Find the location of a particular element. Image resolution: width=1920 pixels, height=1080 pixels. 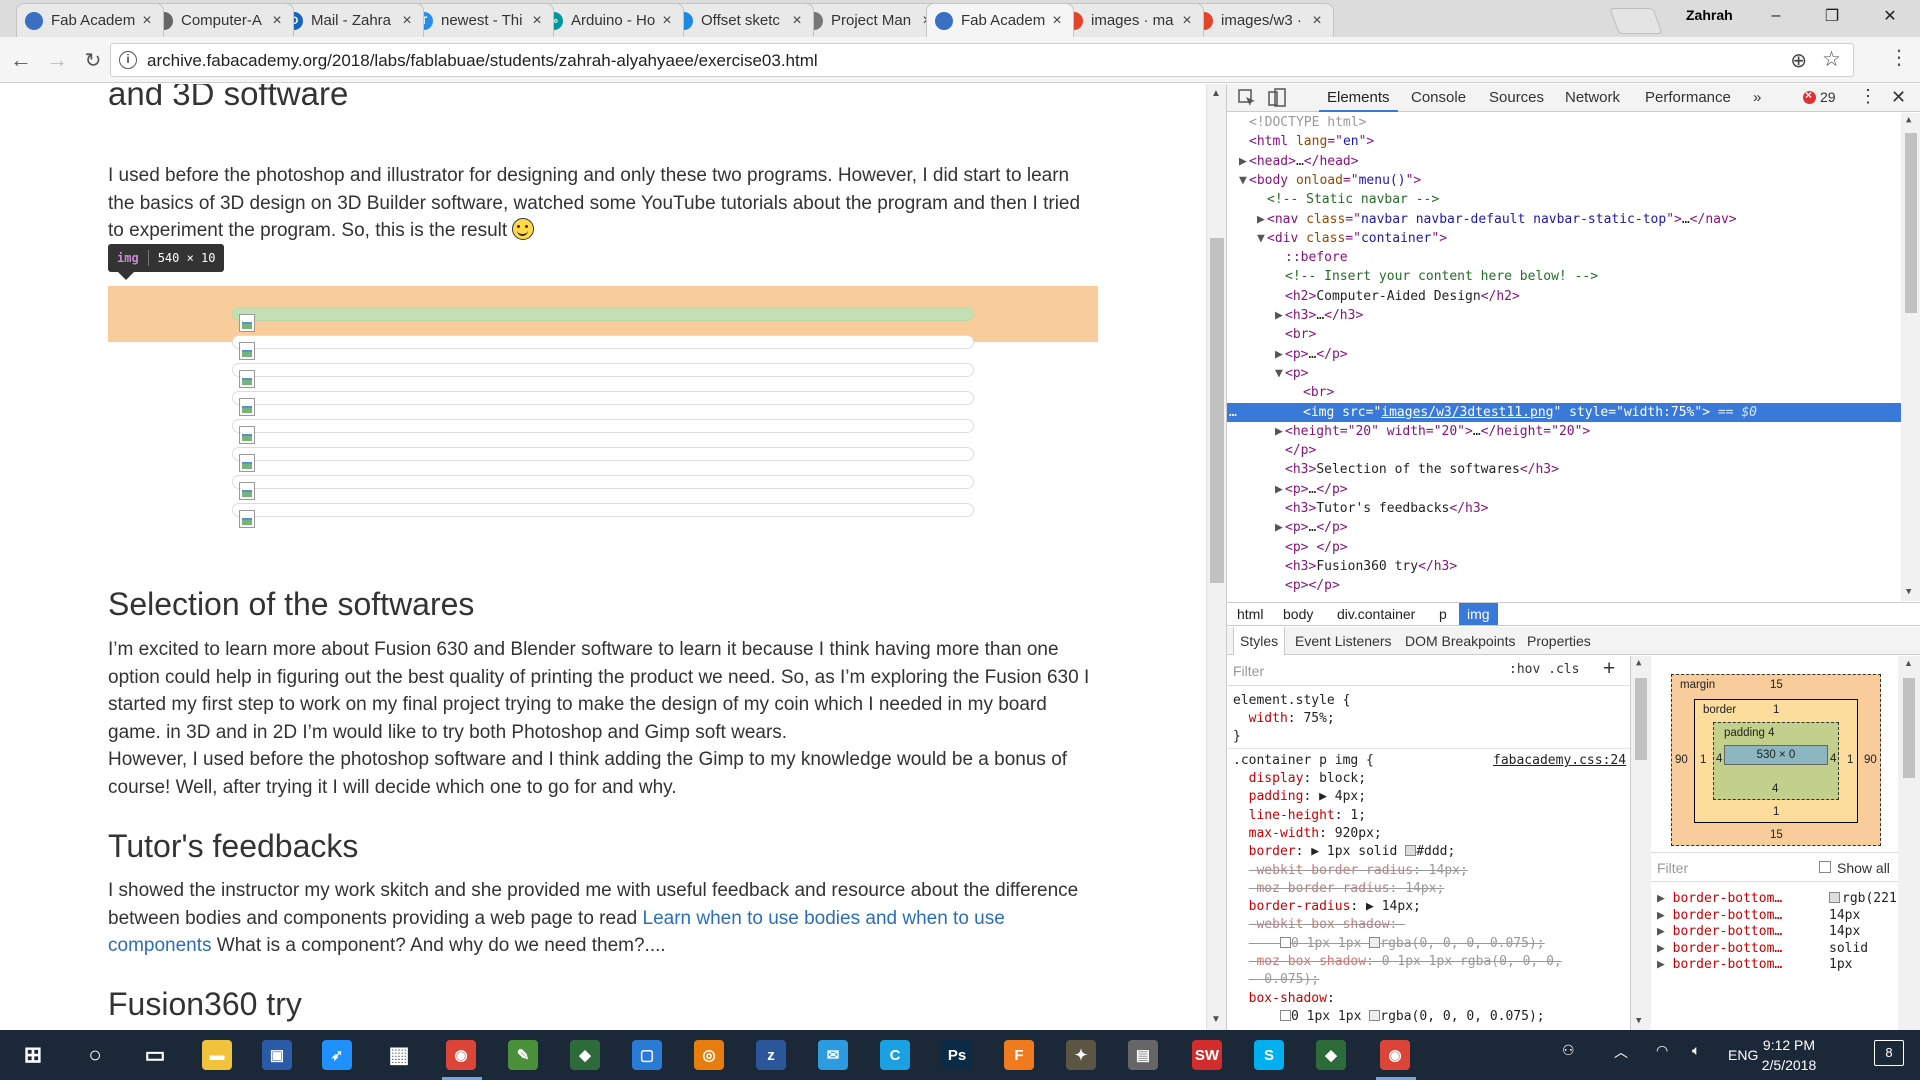

new-rule-icon: + is located at coordinates (1609, 669).